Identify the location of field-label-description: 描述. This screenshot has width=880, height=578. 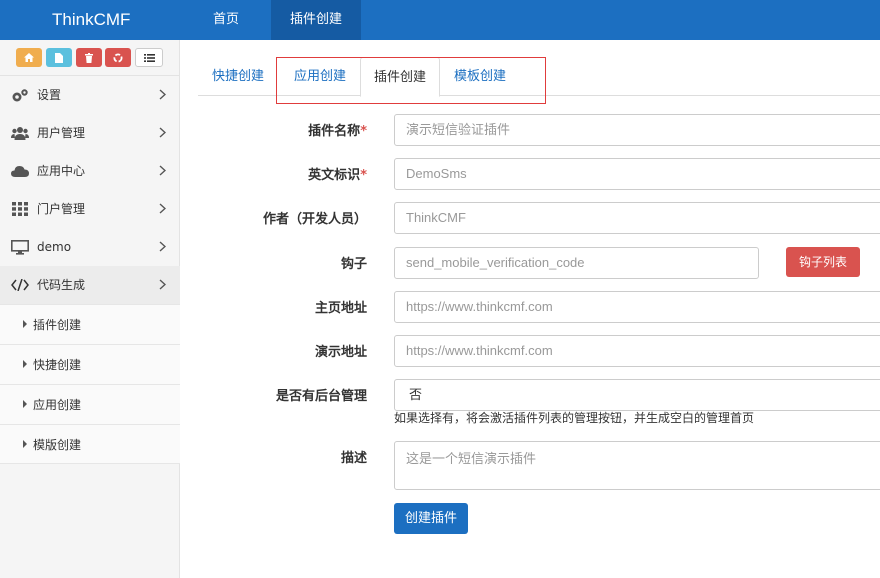
(353, 458).